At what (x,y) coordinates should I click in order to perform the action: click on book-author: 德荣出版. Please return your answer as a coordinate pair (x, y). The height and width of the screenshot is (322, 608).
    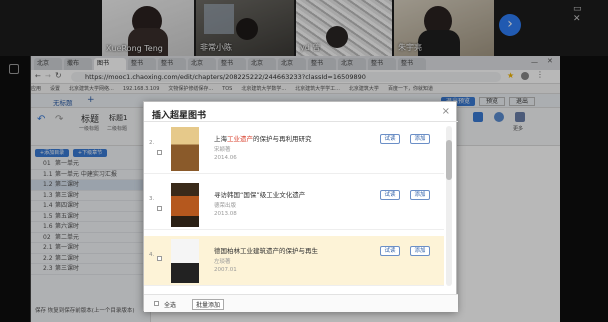
    Looking at the image, I should click on (225, 206).